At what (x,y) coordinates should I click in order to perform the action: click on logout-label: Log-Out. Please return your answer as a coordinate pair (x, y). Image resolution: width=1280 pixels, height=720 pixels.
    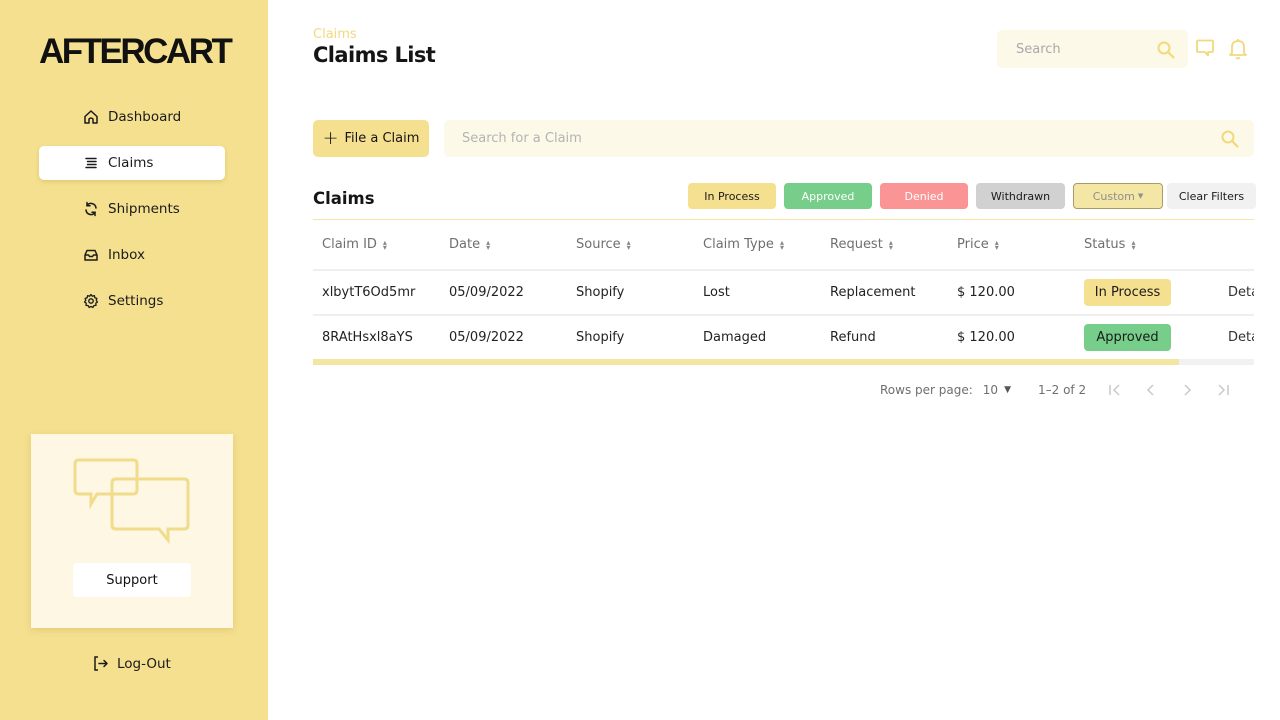
    Looking at the image, I should click on (144, 663).